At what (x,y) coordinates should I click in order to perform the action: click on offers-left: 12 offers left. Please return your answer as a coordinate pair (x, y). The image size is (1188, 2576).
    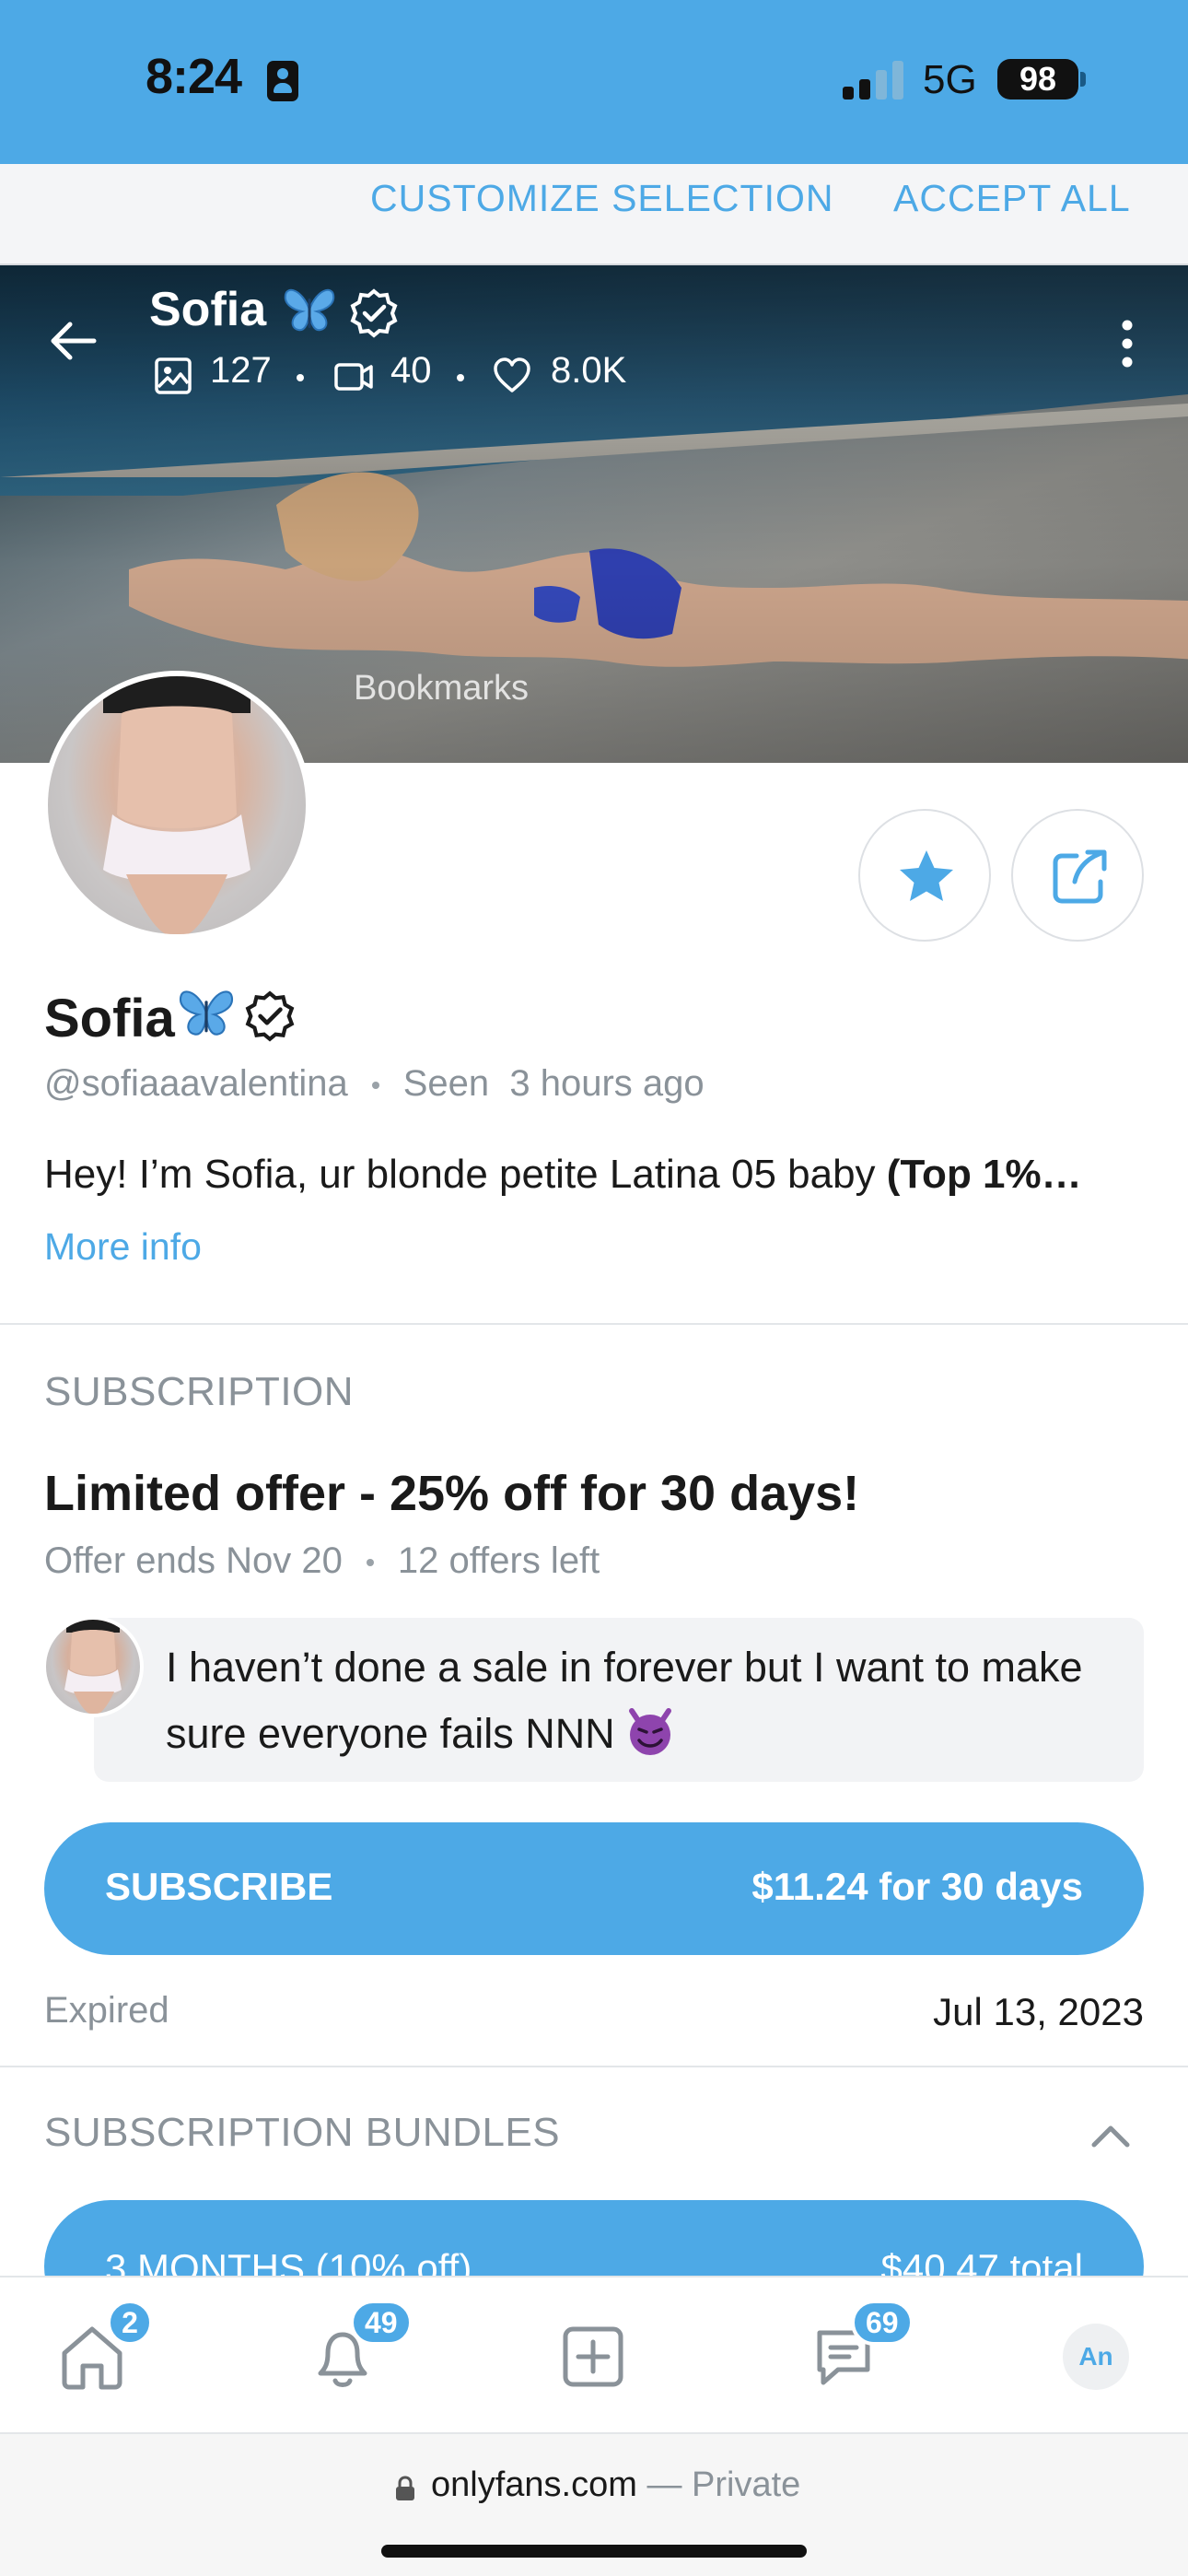
    Looking at the image, I should click on (499, 1560).